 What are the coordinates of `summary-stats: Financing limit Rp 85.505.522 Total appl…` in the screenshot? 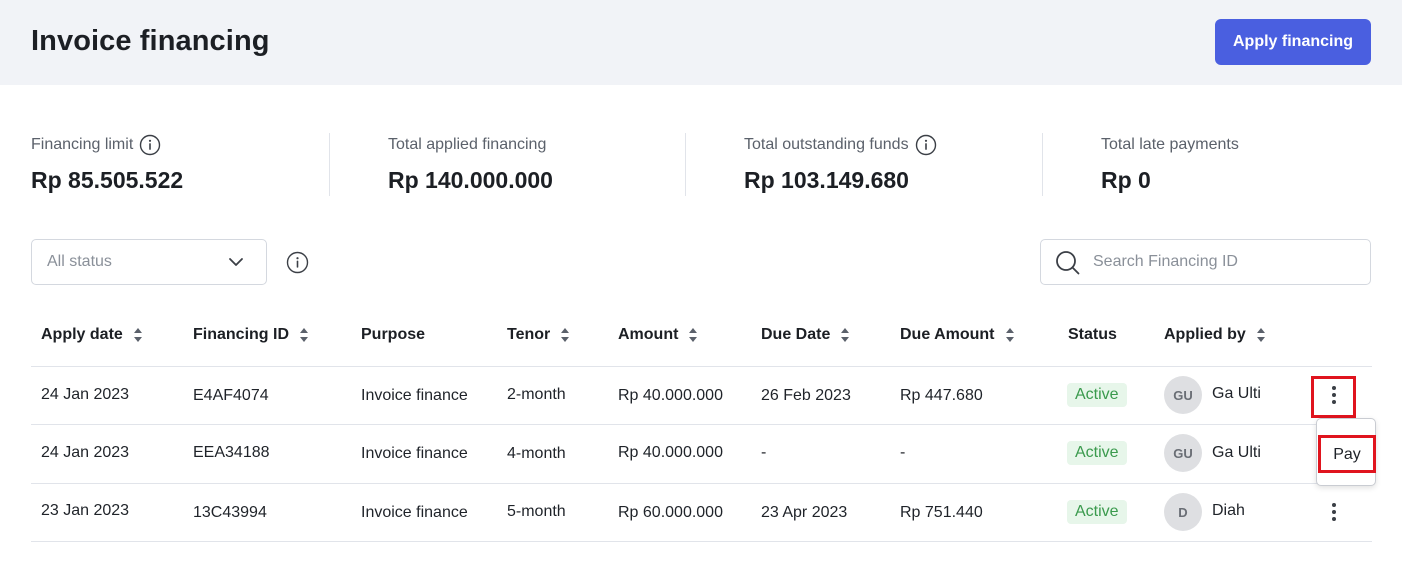 It's located at (701, 165).